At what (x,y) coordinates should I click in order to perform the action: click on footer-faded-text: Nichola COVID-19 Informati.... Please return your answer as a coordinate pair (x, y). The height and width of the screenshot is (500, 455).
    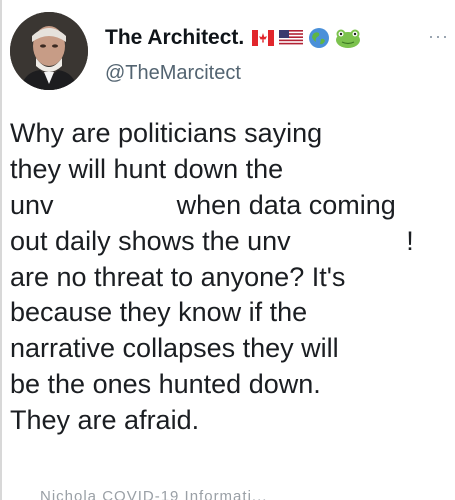
    Looking at the image, I should click on (154, 494).